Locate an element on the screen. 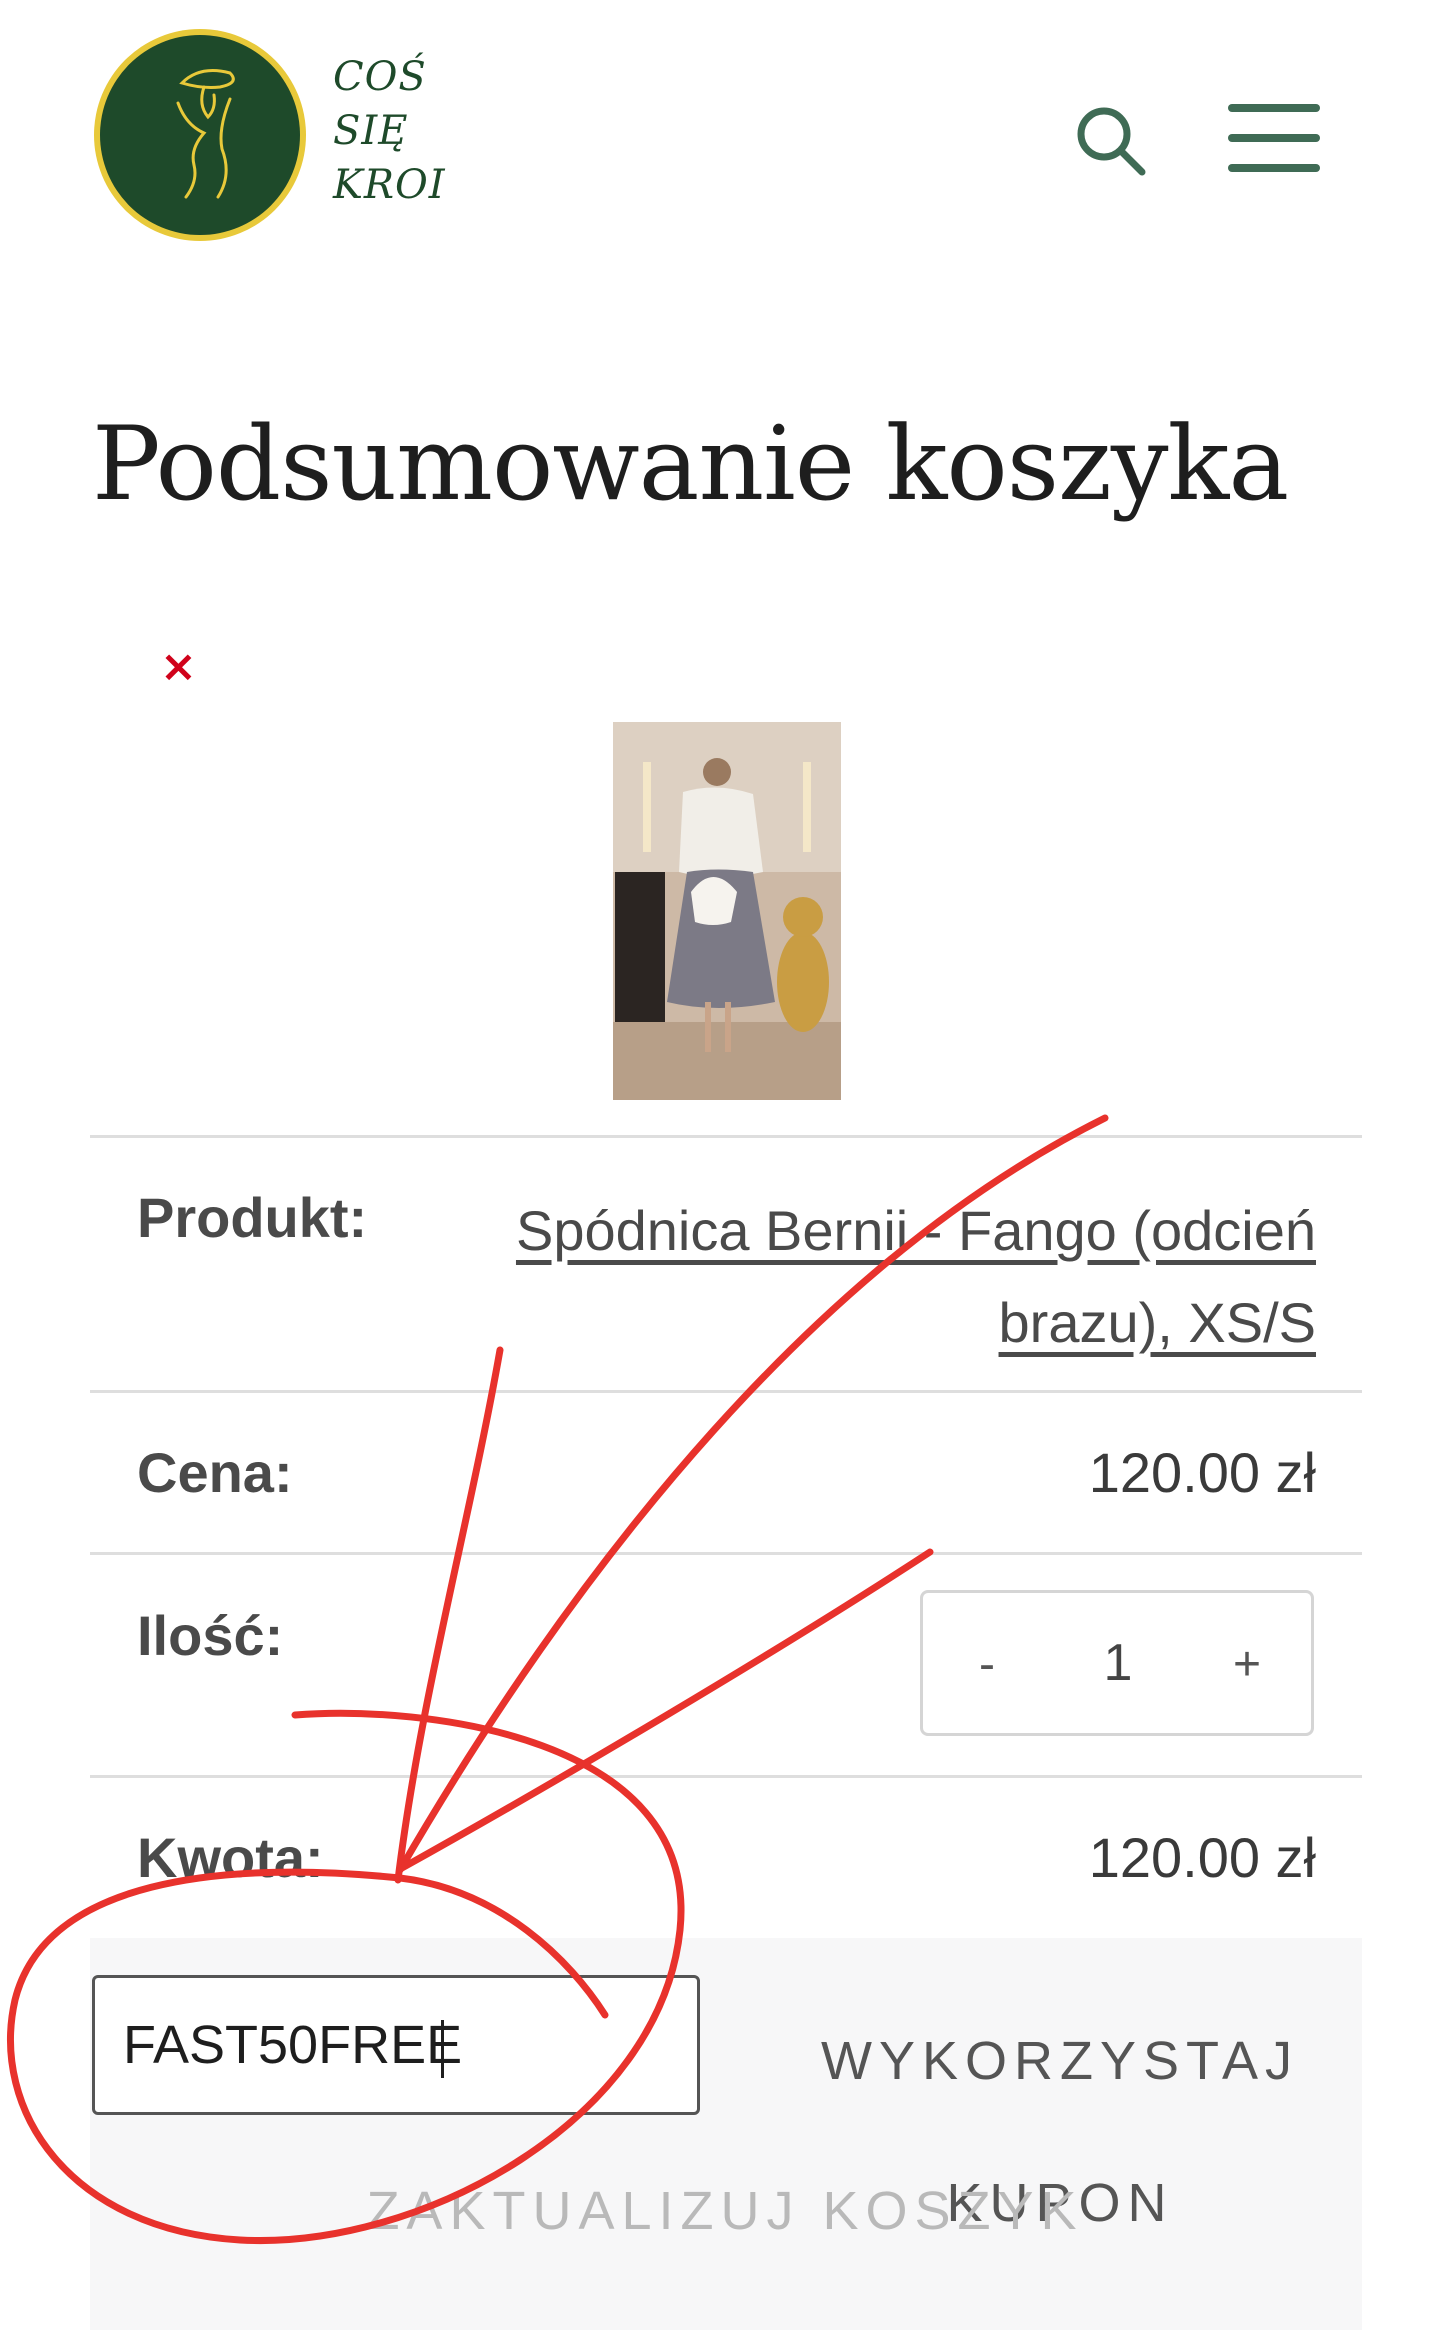  quantity-input: 1 is located at coordinates (1118, 1663).